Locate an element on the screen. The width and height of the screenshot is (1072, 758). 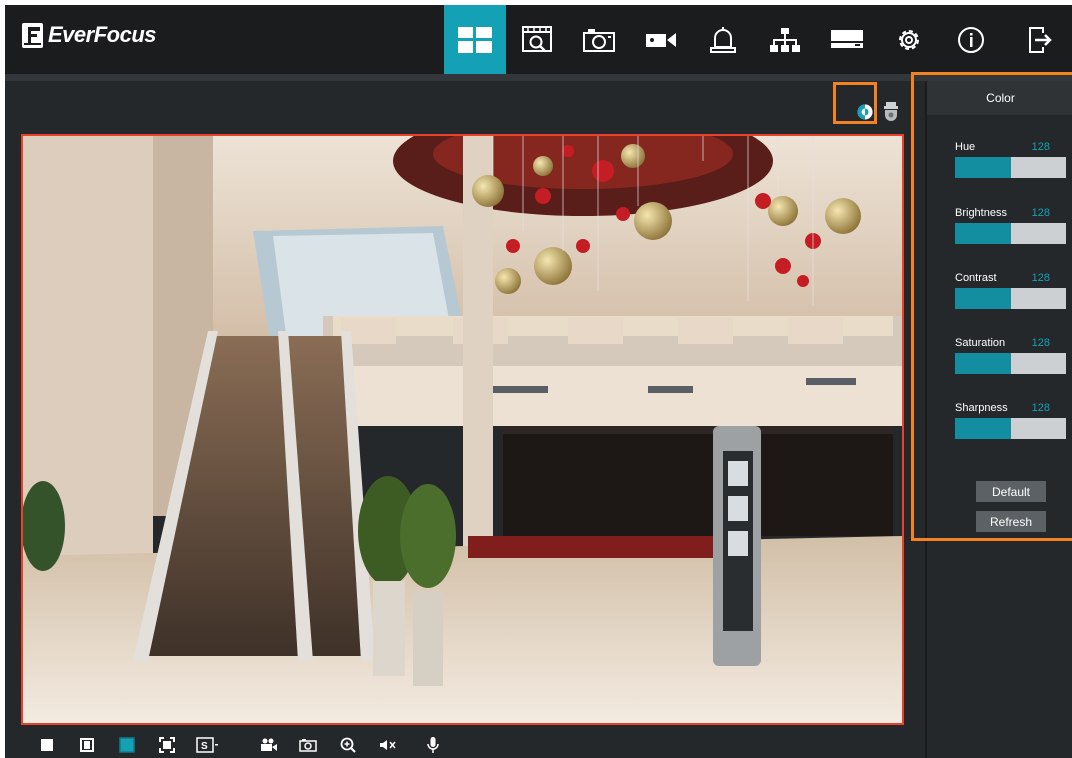
stream-s-icon: S is located at coordinates (207, 745).